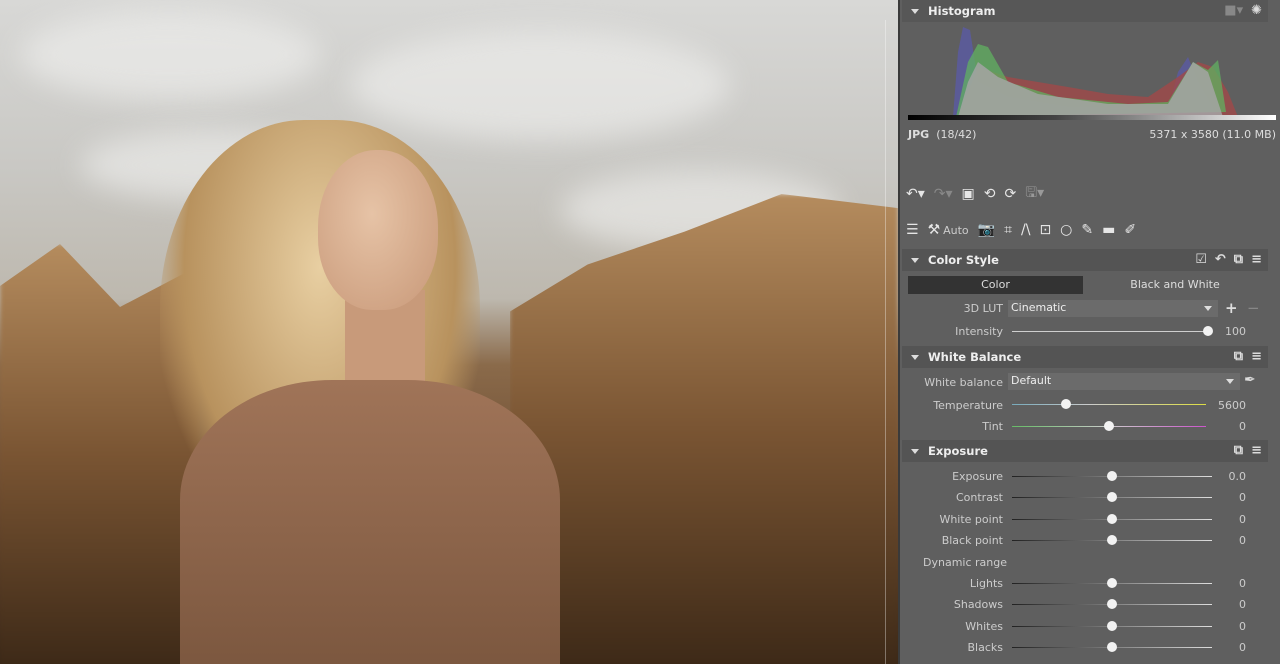 This screenshot has height=664, width=1280. I want to click on wb-dropdown: Default, so click(1124, 381).